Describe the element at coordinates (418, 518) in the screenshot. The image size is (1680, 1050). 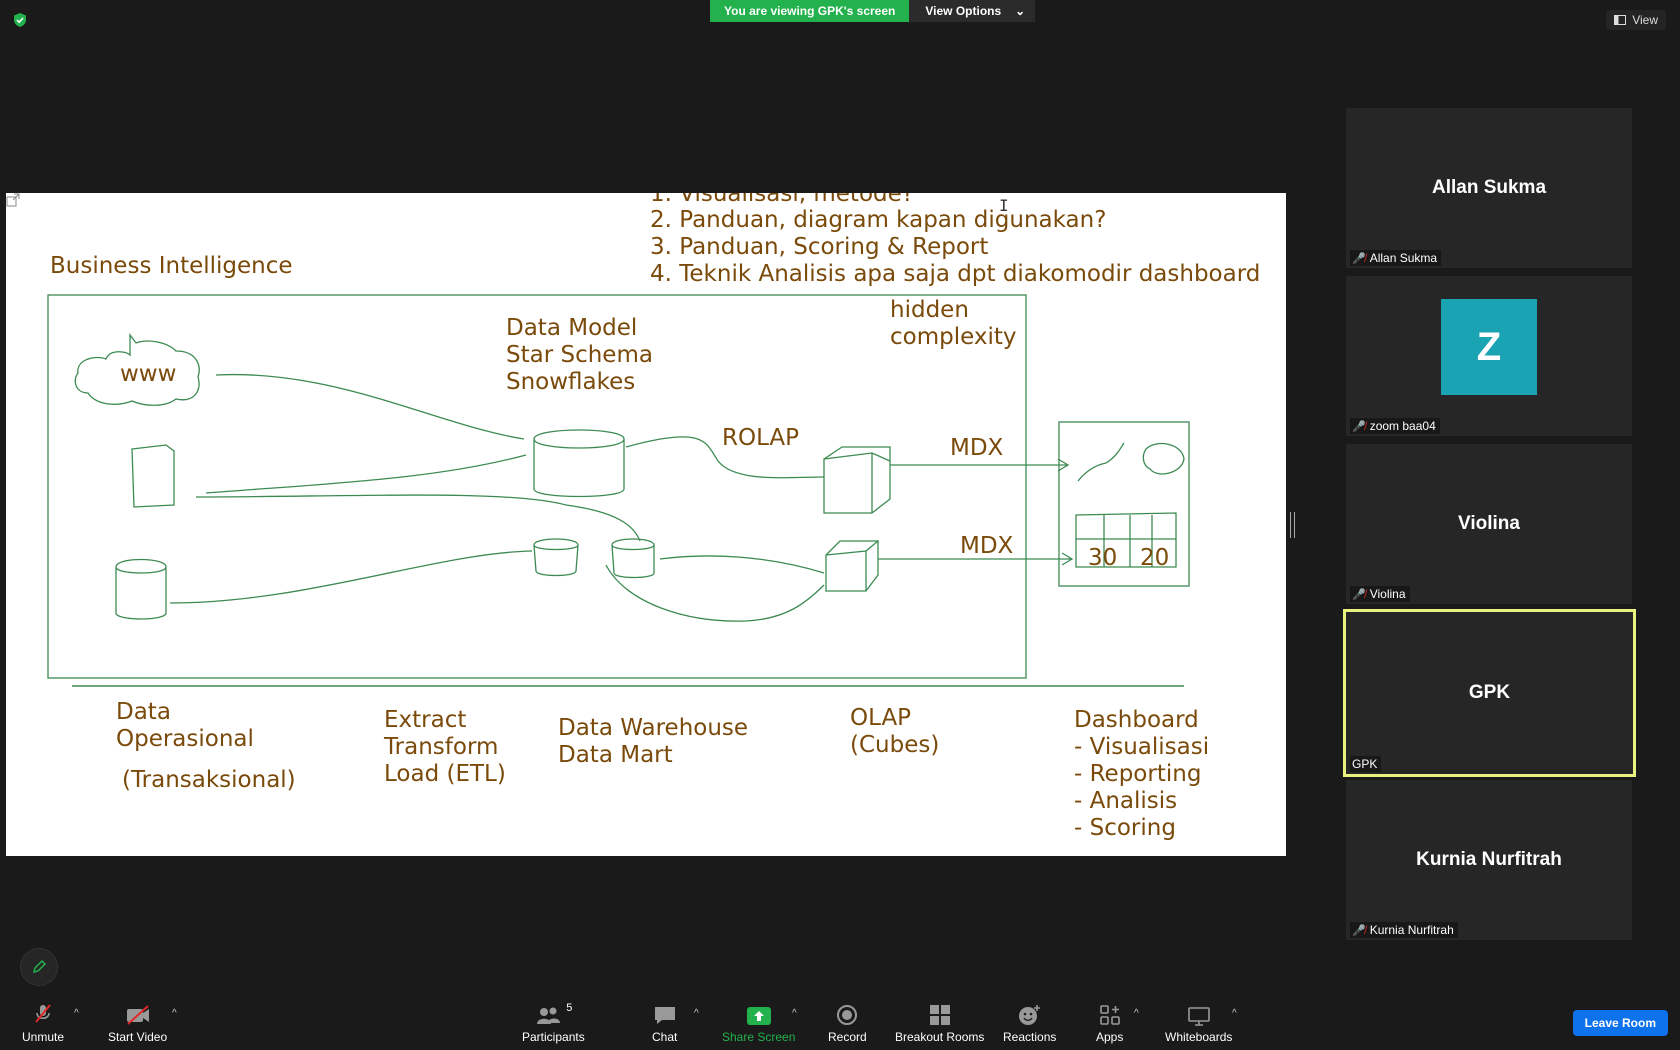
I see `flow-doc-dm` at that location.